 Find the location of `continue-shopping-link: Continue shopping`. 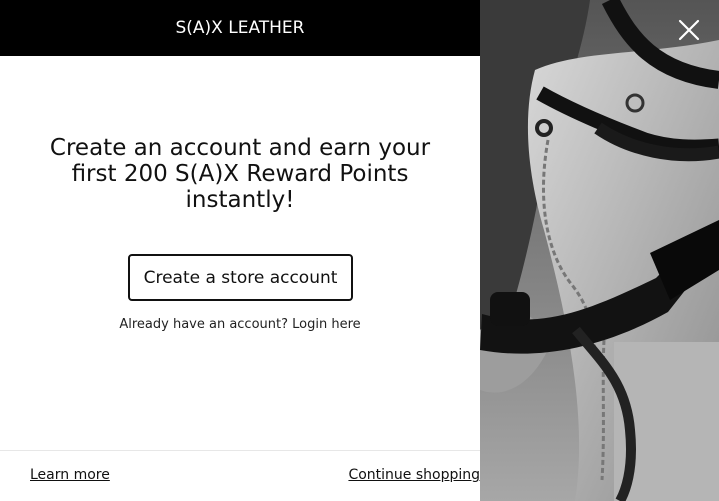

continue-shopping-link: Continue shopping is located at coordinates (255, 475).